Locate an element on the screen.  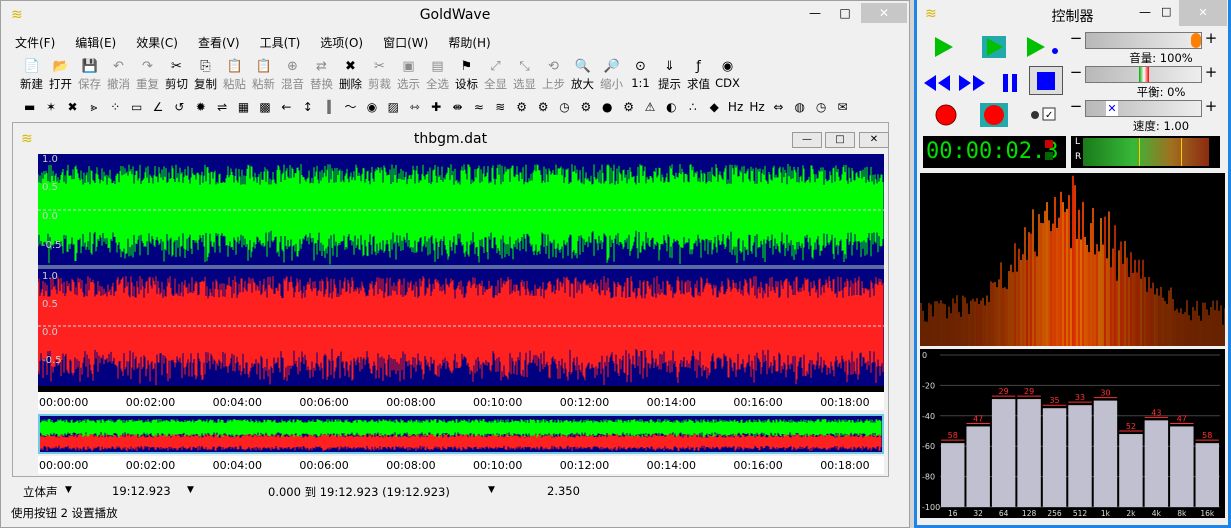
toolbar-button-cut: ✂ 剪切 is located at coordinates (176, 75).